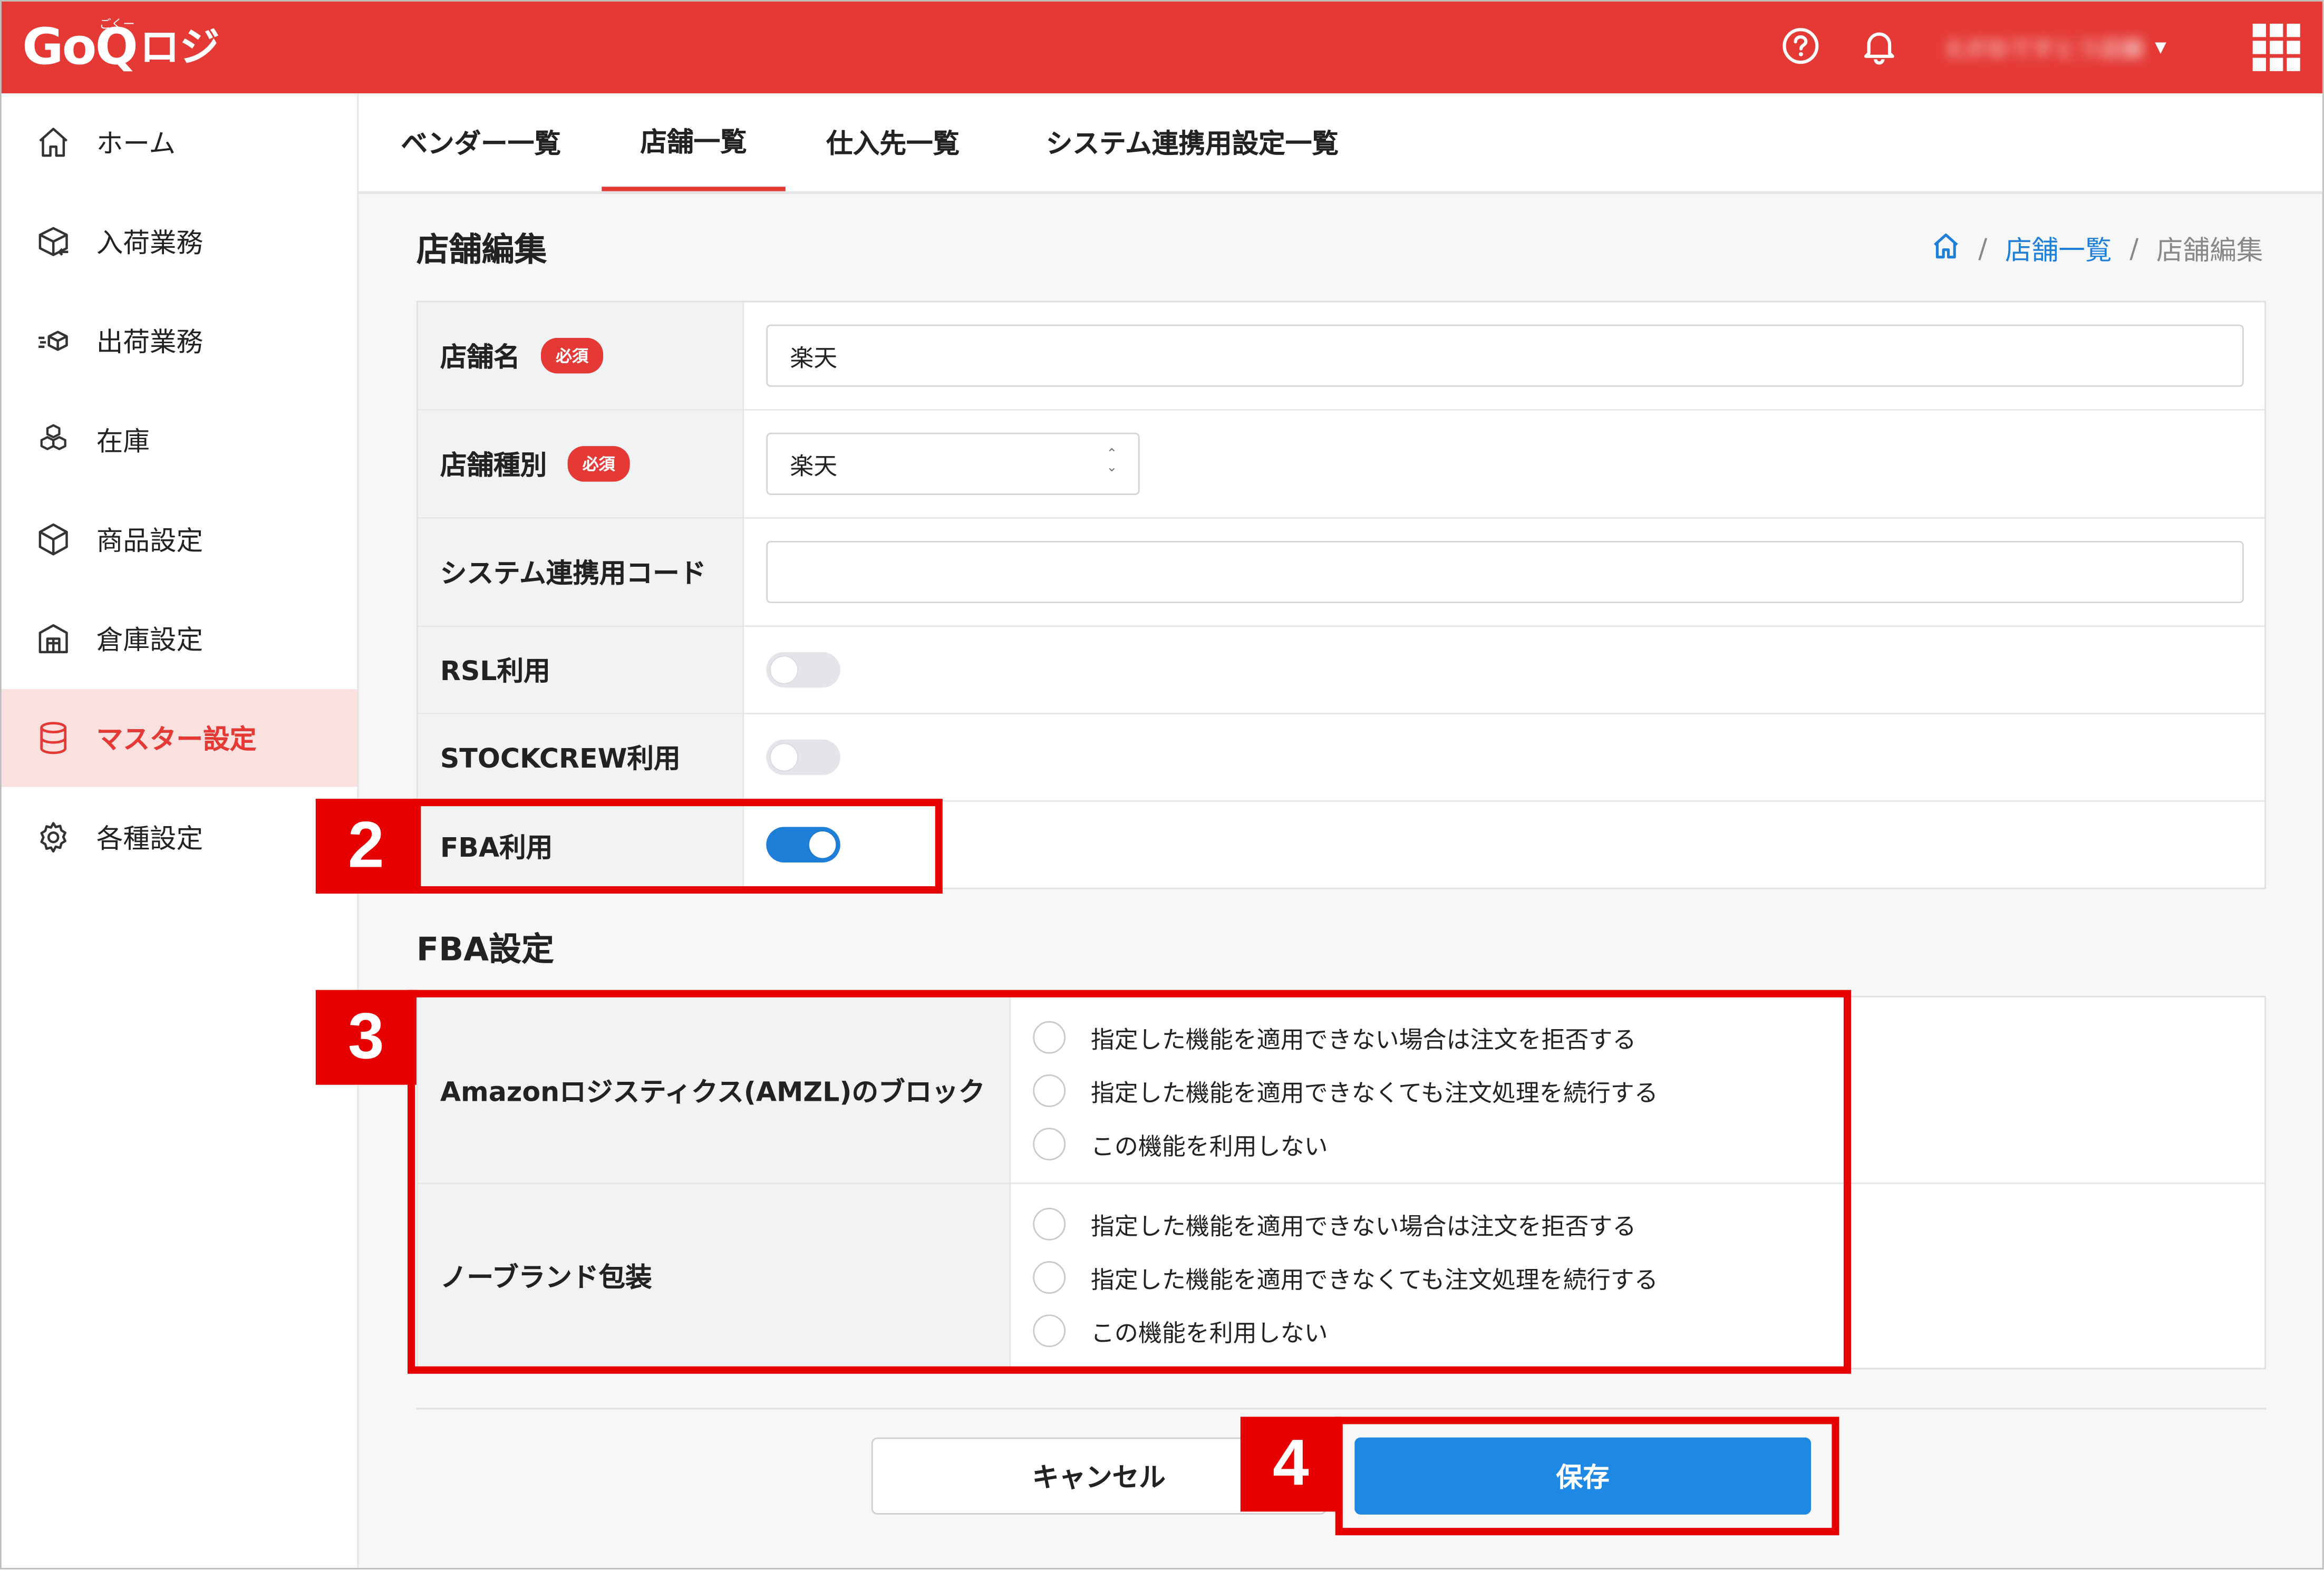  Describe the element at coordinates (1162, 47) in the screenshot. I see `top-header: ごくー GoQ ロジ えがおですとう店舗 ▼` at that location.